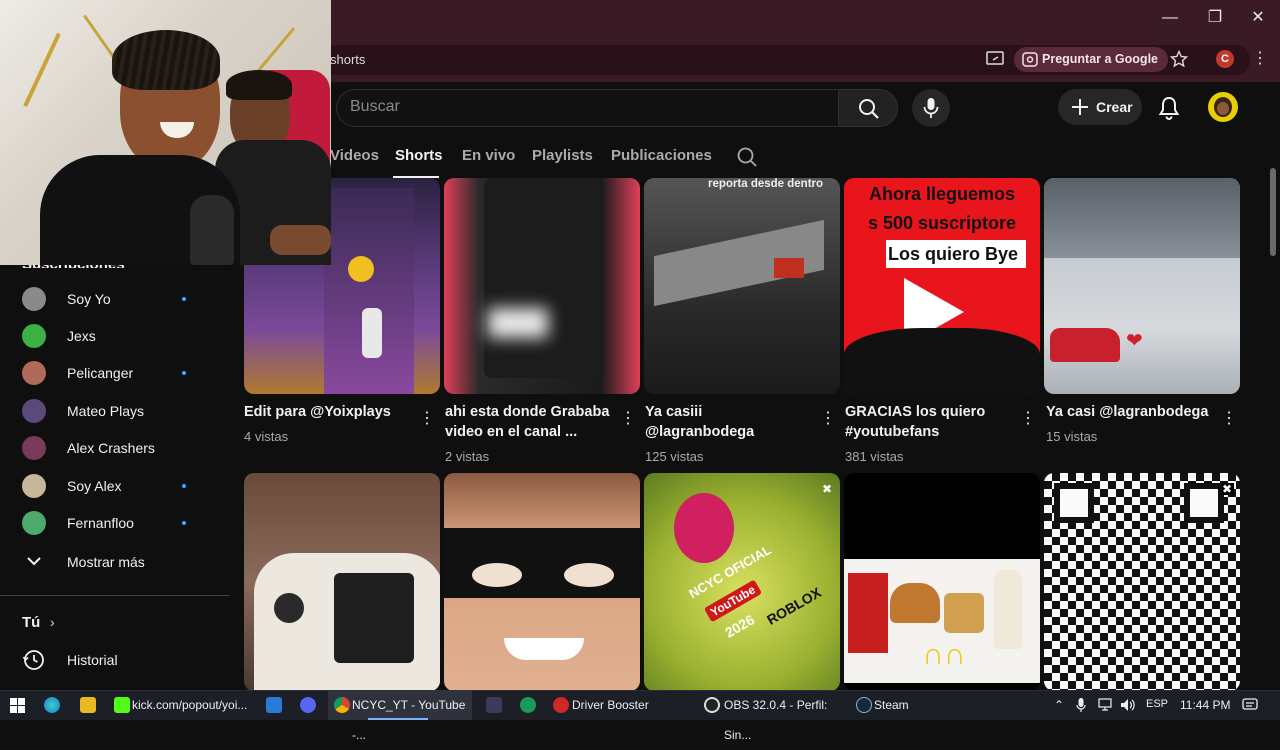 This screenshot has width=1280, height=750. Describe the element at coordinates (1273, 212) in the screenshot. I see `page-scrollbar` at that location.